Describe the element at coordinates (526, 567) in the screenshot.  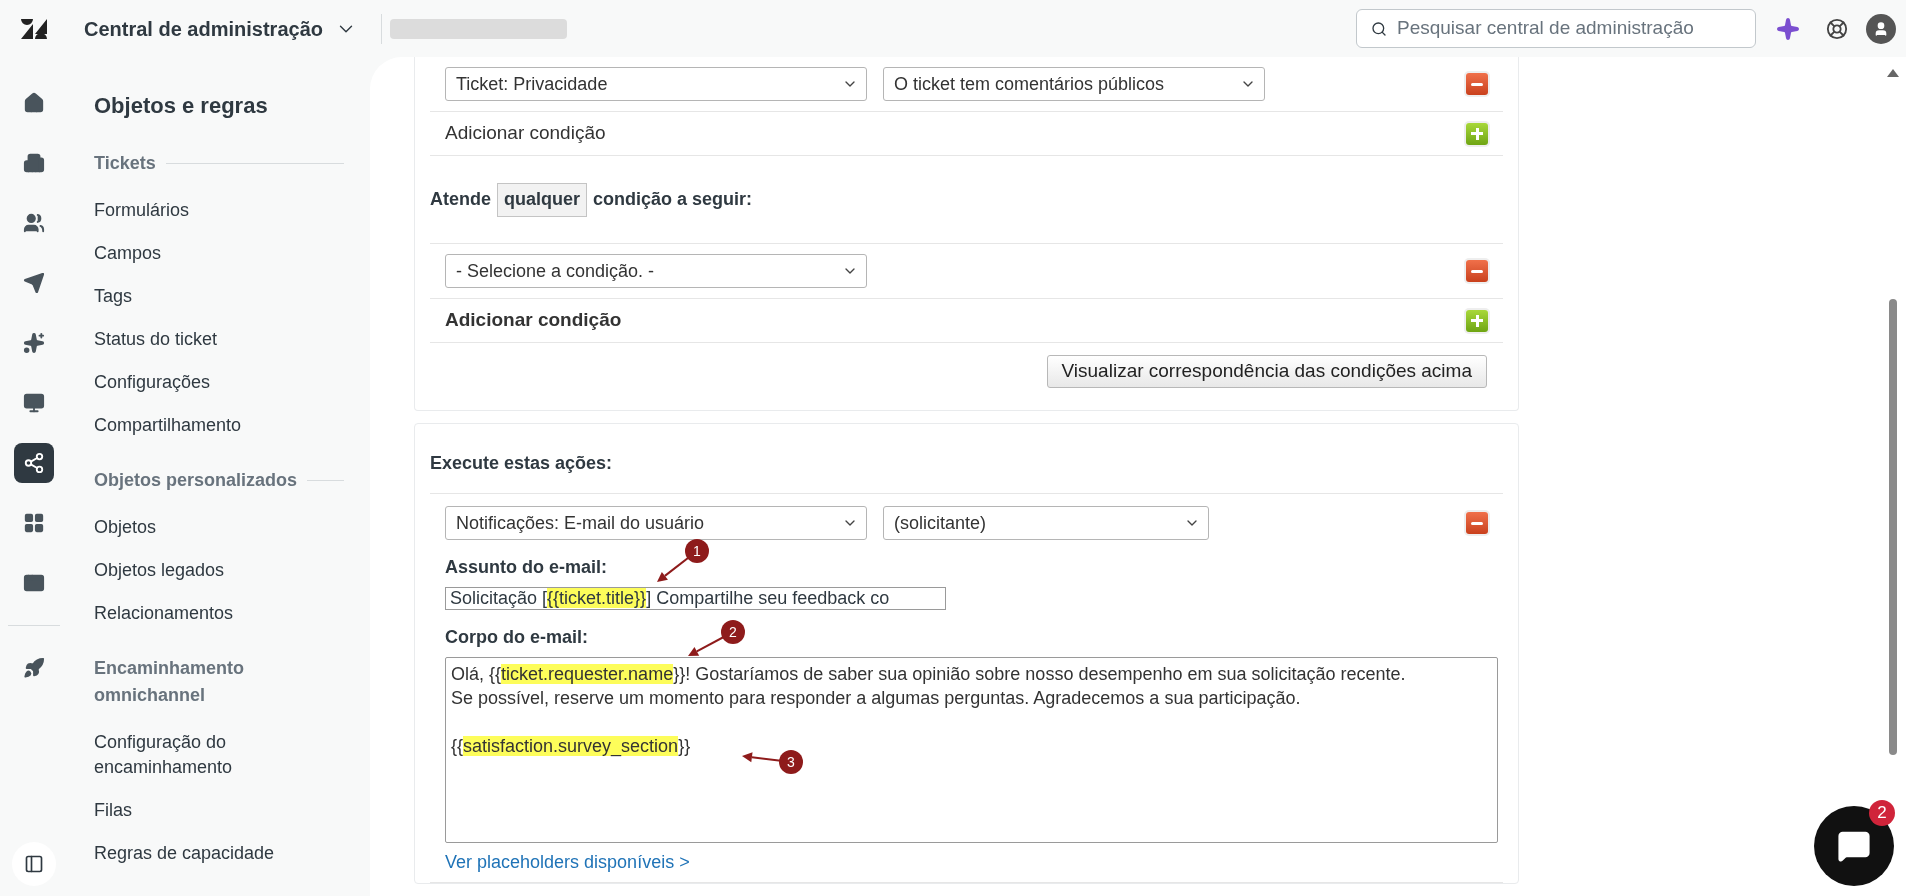
I see `subject-label: Assunto do e-mail:` at that location.